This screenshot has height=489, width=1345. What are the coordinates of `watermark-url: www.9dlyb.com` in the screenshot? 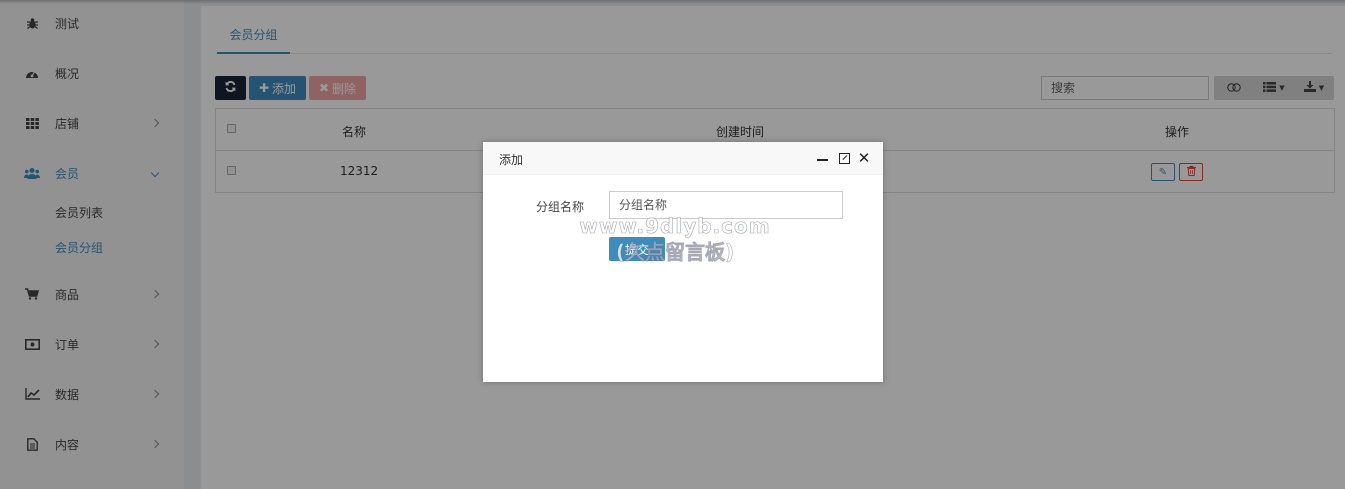 It's located at (675, 226).